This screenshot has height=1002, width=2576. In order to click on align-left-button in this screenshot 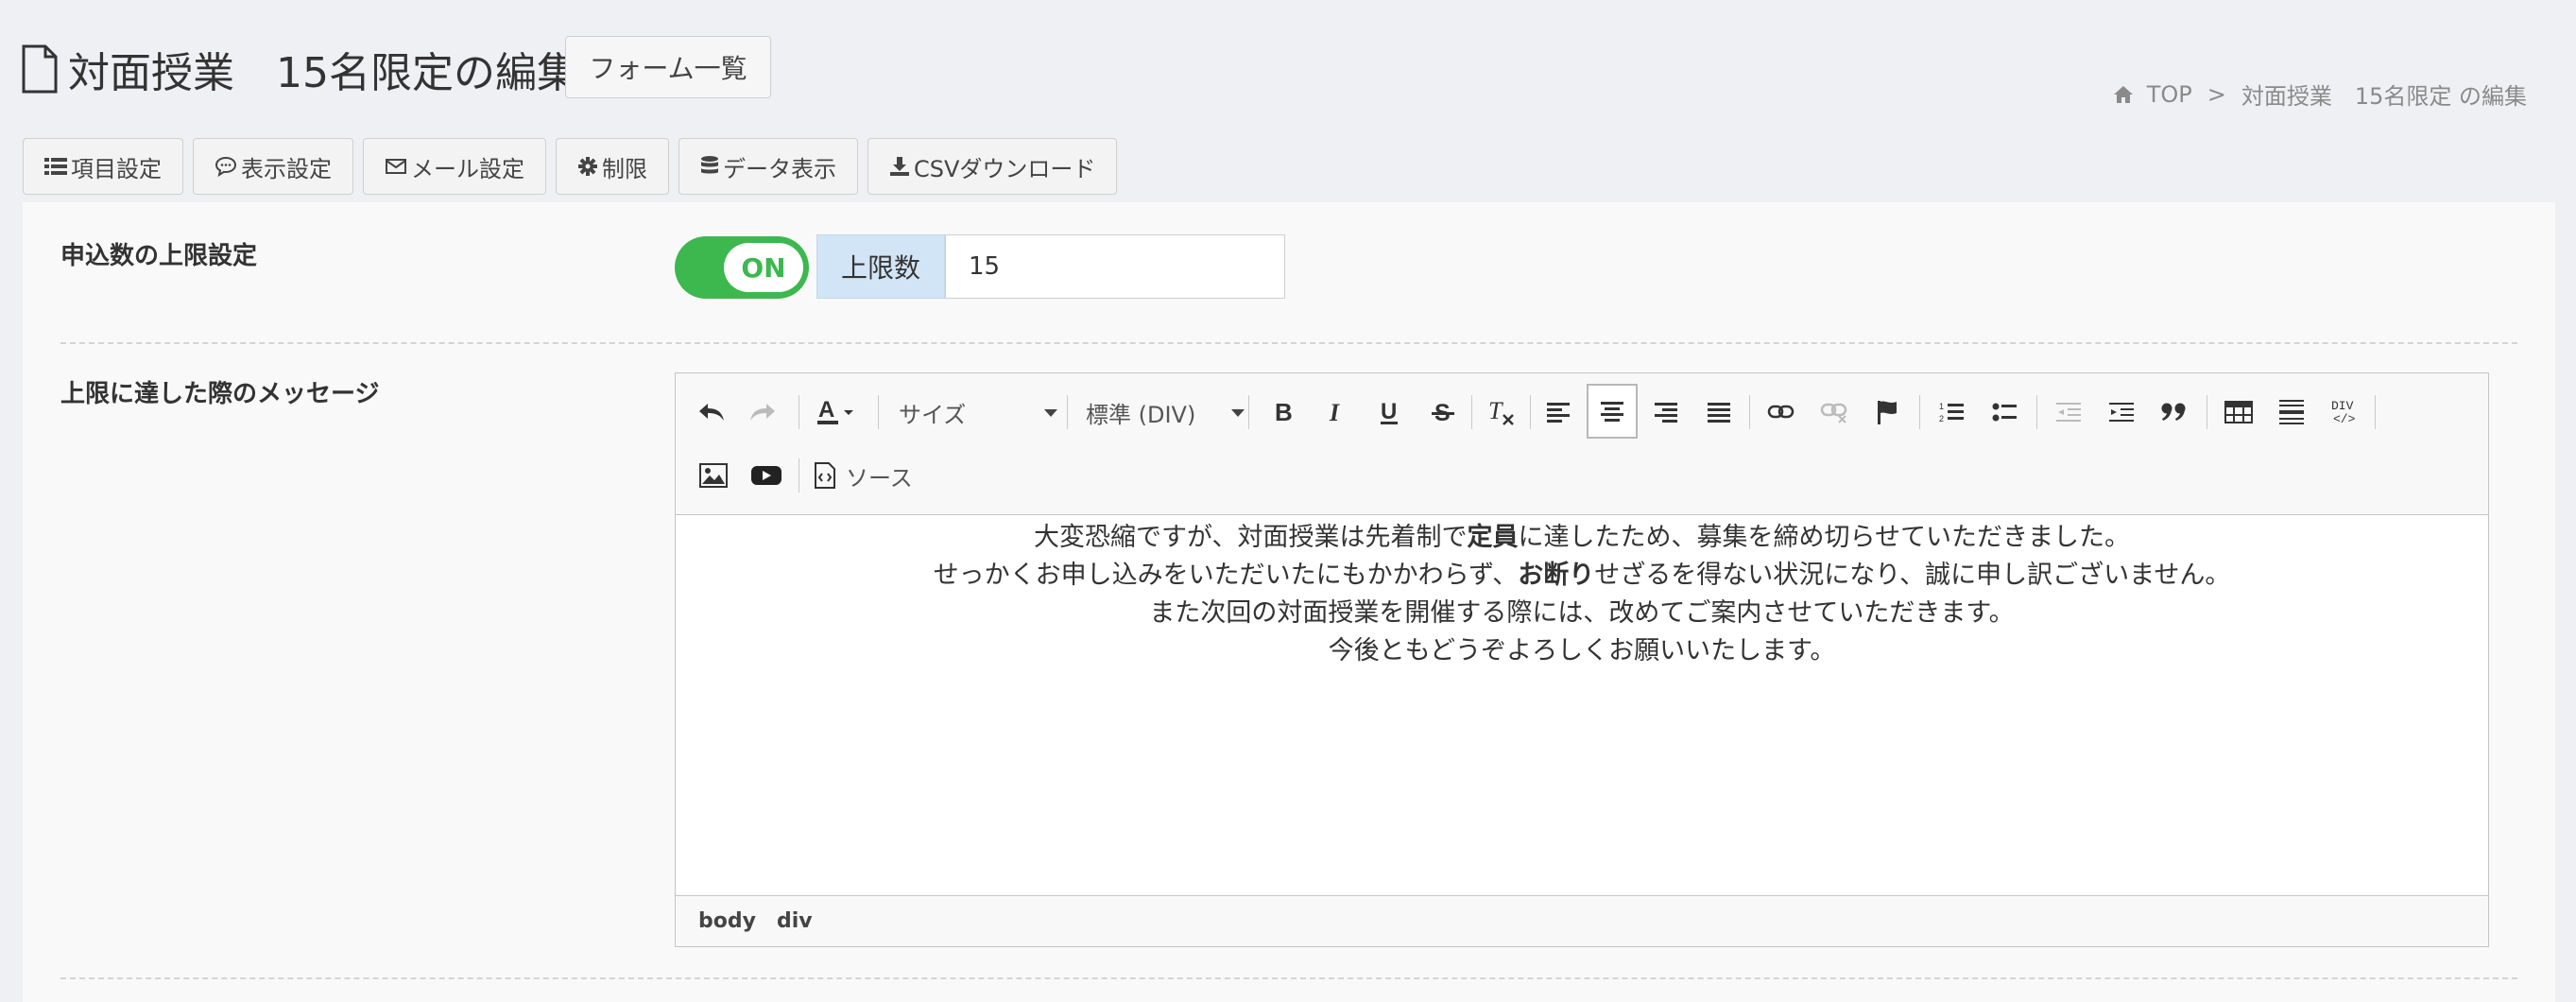, I will do `click(1558, 412)`.